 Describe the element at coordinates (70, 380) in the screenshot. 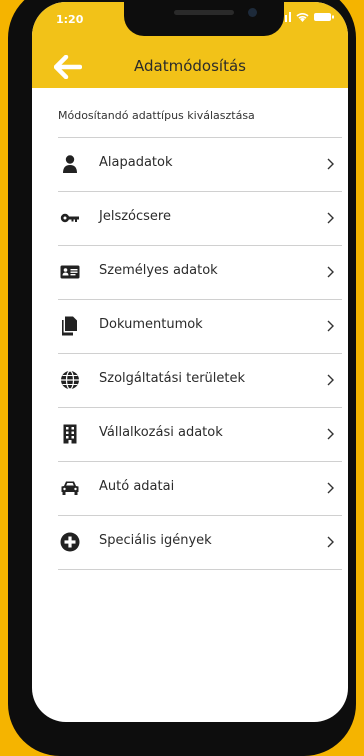

I see `globe-icon` at that location.